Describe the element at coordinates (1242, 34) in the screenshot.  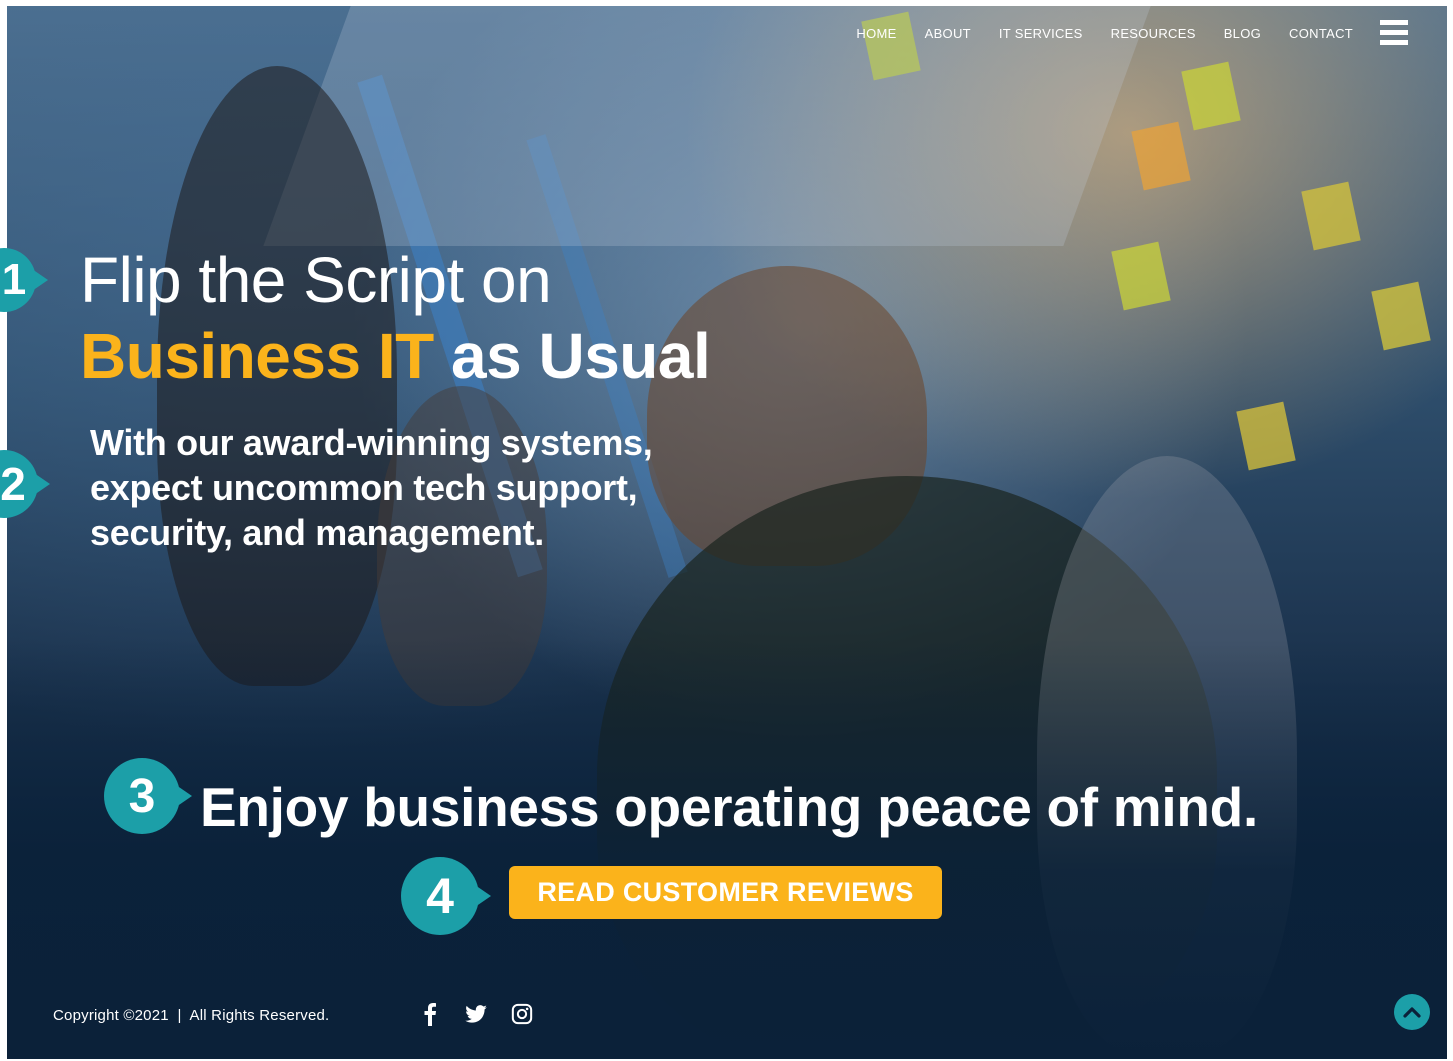
I see `nav-item-blog: BLOG` at that location.